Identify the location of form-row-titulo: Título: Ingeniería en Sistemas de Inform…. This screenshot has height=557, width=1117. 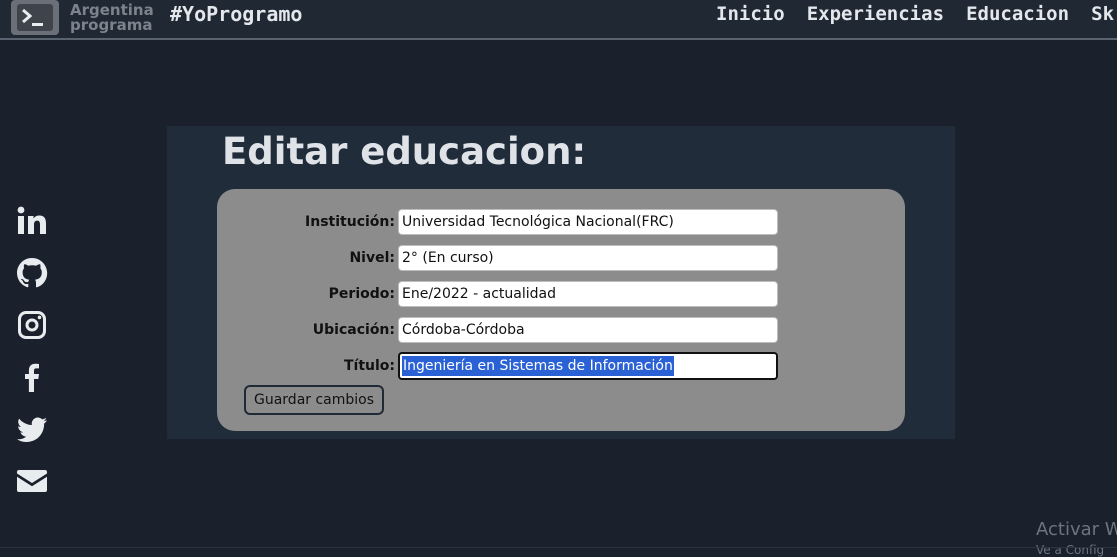
(561, 366).